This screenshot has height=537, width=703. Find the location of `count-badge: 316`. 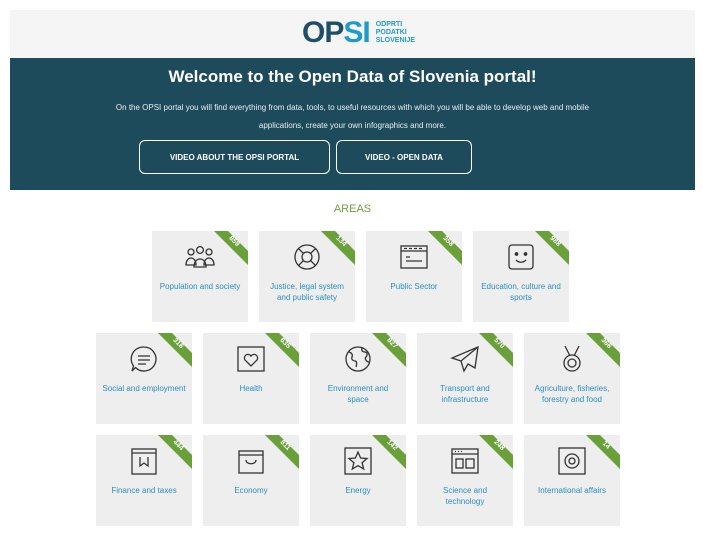

count-badge: 316 is located at coordinates (175, 350).